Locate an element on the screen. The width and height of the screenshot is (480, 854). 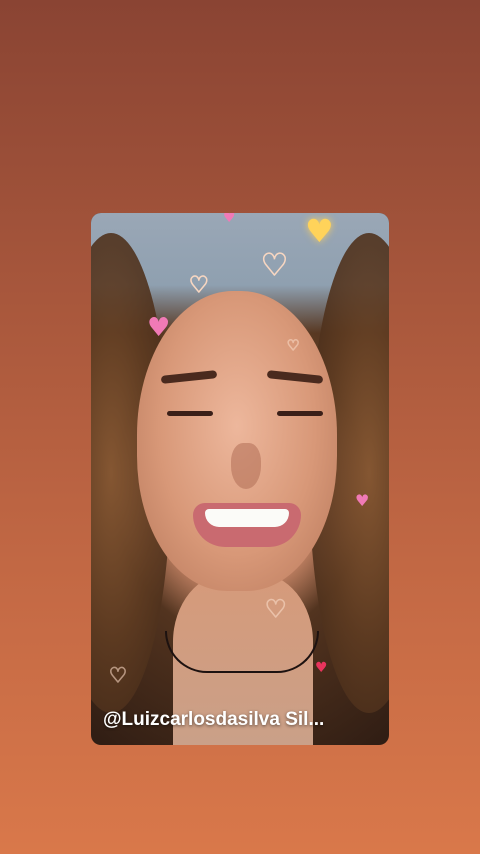
teeth is located at coordinates (247, 518).